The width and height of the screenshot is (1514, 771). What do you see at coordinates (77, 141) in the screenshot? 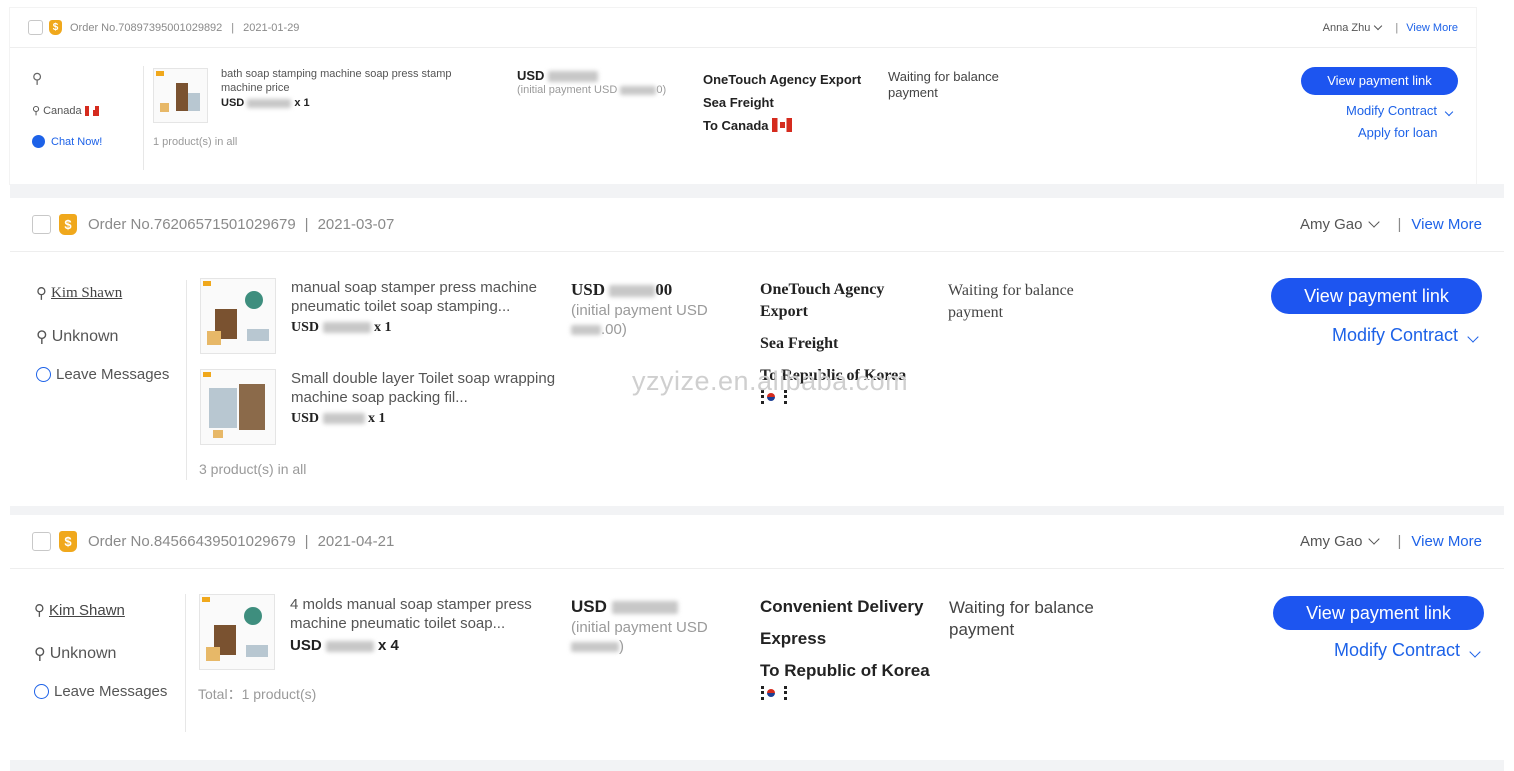
I see `chat-now-label: Chat Now!` at bounding box center [77, 141].